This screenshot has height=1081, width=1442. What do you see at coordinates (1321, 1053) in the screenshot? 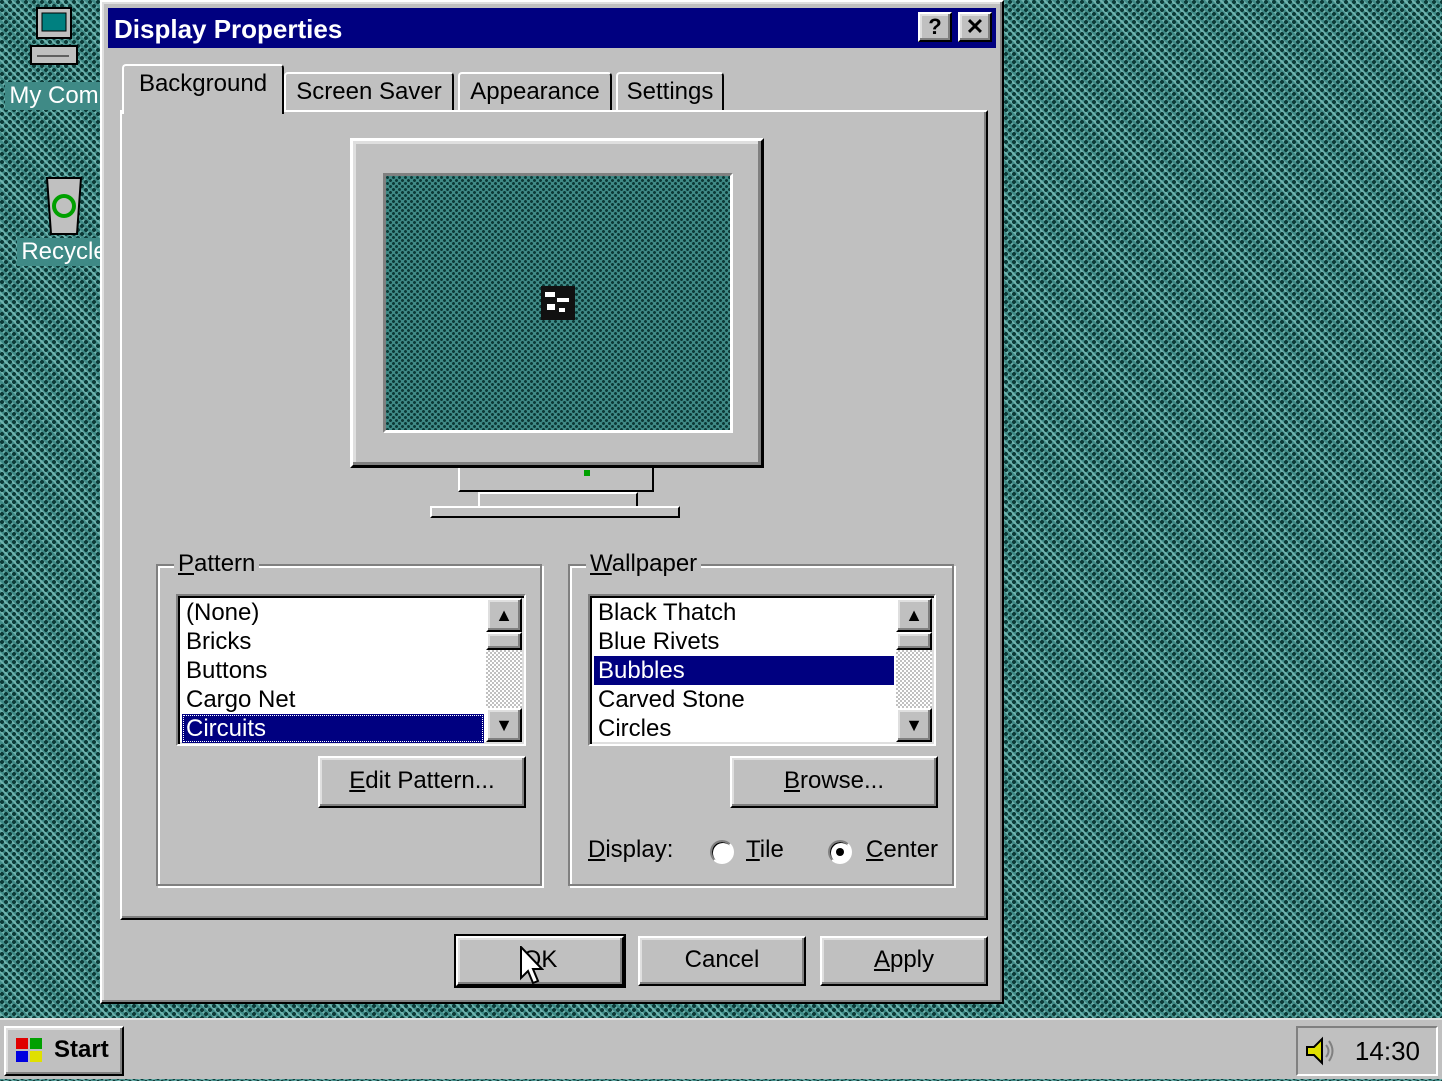
I see `speaker-icon` at bounding box center [1321, 1053].